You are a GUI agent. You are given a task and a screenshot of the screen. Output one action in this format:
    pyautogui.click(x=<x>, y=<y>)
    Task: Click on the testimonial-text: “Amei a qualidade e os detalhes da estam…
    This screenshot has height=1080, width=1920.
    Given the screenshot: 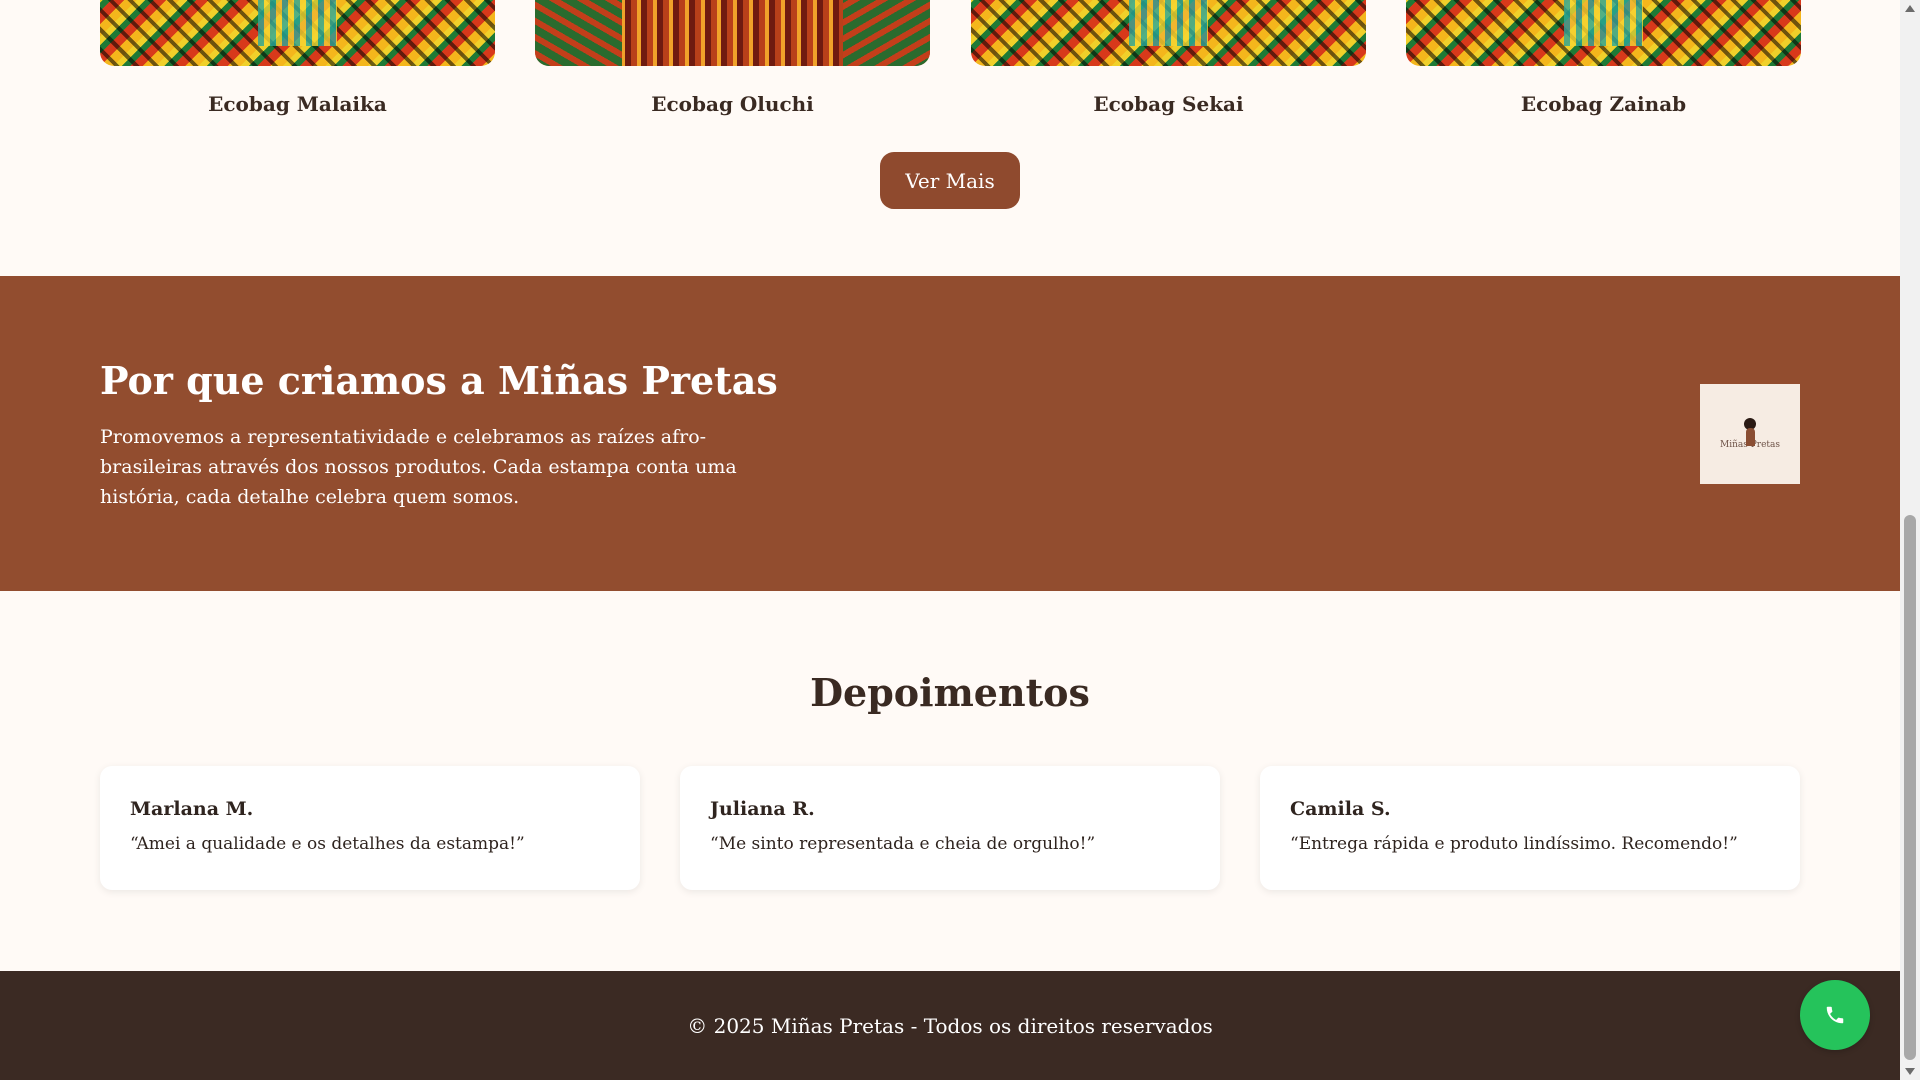 What is the action you would take?
    pyautogui.click(x=327, y=844)
    